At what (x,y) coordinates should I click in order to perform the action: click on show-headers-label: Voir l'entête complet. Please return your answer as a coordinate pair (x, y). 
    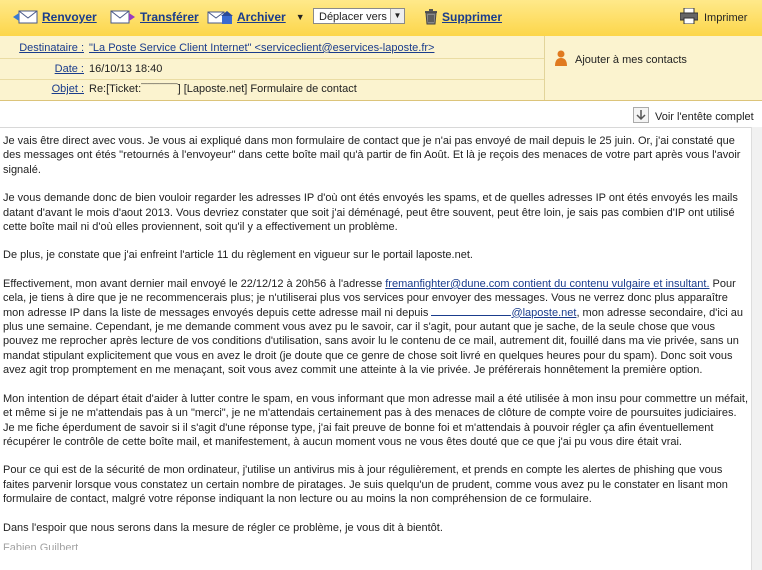
    Looking at the image, I should click on (704, 116).